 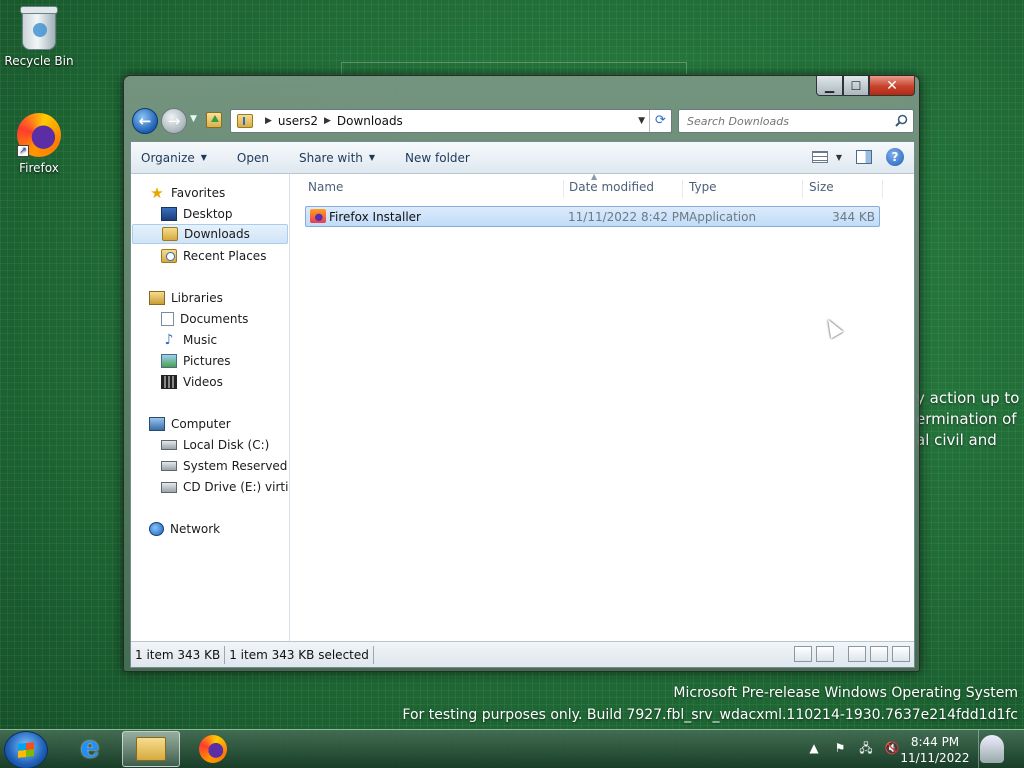 What do you see at coordinates (174, 121) in the screenshot?
I see `forward-button: →` at bounding box center [174, 121].